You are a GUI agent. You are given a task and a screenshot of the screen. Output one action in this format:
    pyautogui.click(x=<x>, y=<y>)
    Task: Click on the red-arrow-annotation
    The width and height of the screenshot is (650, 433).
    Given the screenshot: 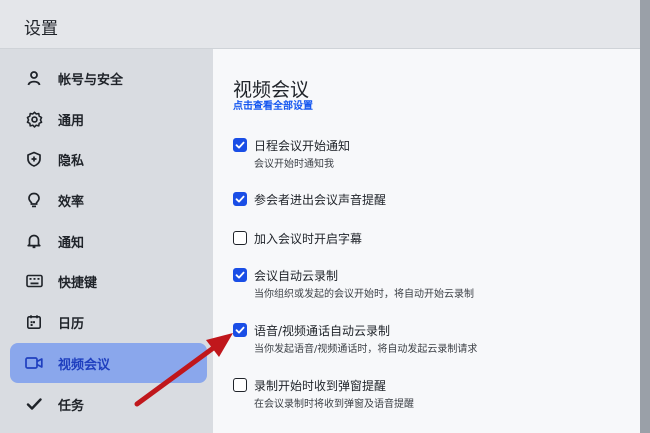 What is the action you would take?
    pyautogui.click(x=183, y=370)
    